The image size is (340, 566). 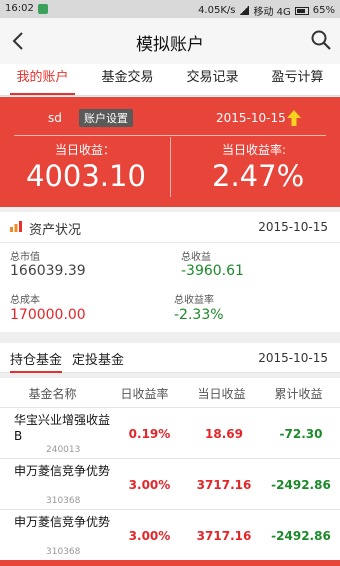 I want to click on account-settings-button: 账户设置, so click(x=106, y=118).